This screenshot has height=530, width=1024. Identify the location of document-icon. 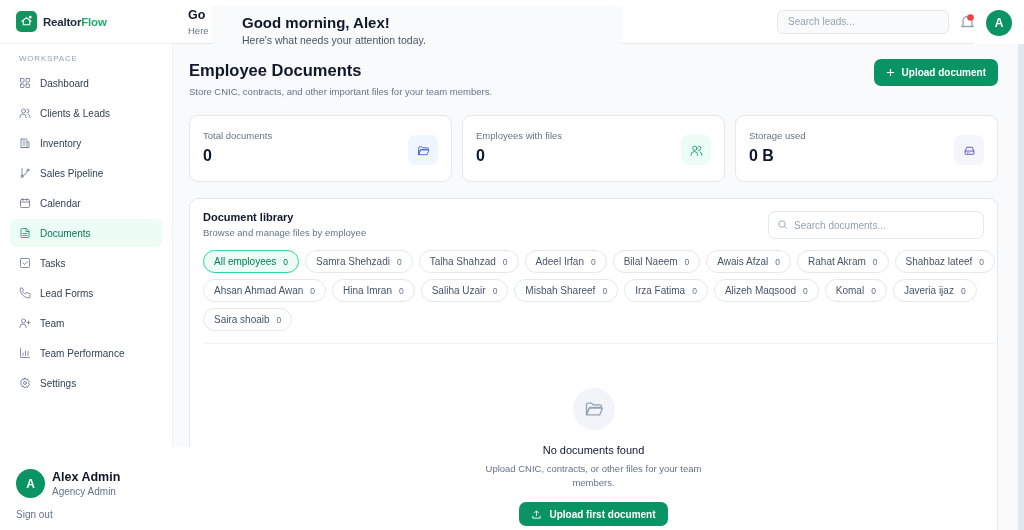
(25, 233).